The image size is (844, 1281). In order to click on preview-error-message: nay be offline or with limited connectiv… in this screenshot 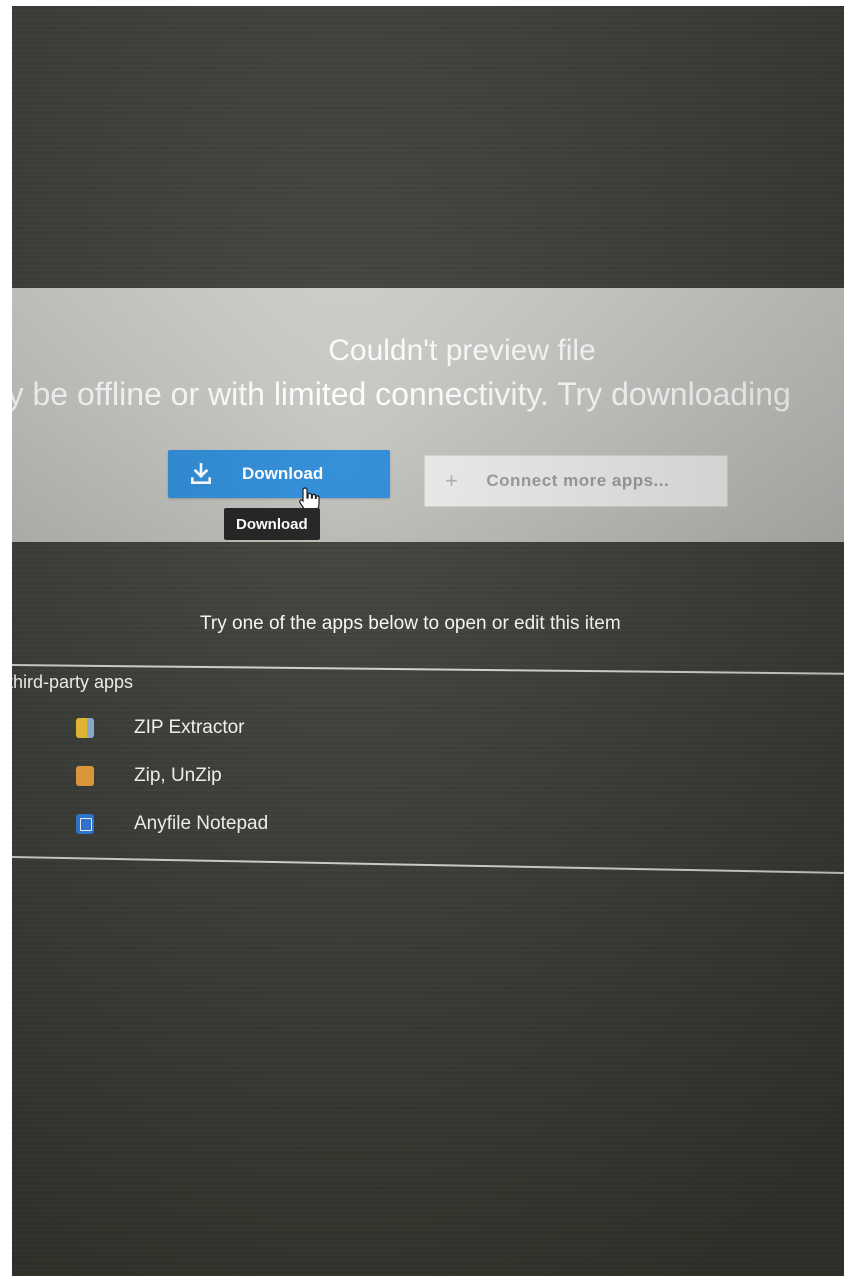, I will do `click(401, 394)`.